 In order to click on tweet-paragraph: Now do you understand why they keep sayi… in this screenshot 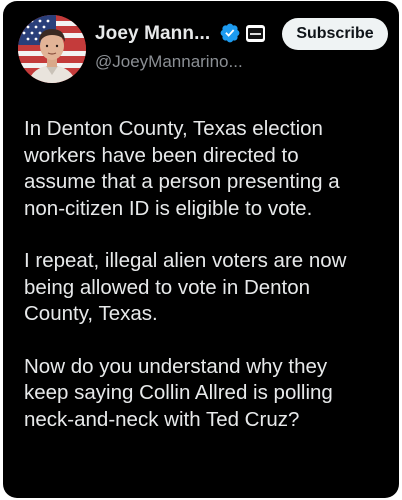, I will do `click(178, 392)`.